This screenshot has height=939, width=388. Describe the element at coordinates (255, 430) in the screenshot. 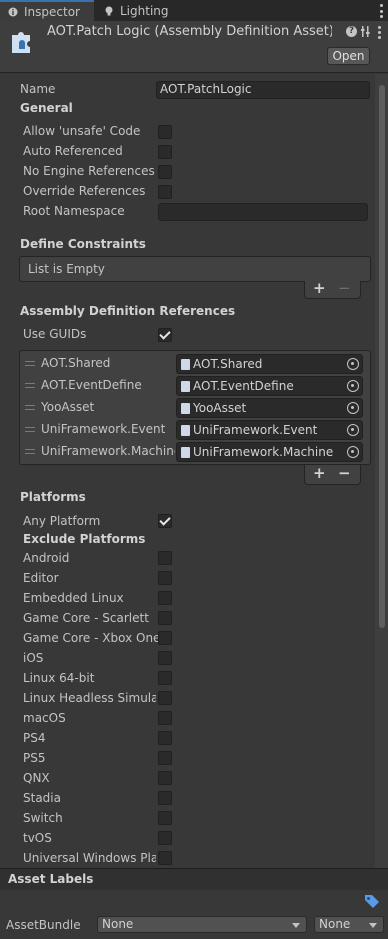

I see `reference-value: UniFramework.Event` at that location.